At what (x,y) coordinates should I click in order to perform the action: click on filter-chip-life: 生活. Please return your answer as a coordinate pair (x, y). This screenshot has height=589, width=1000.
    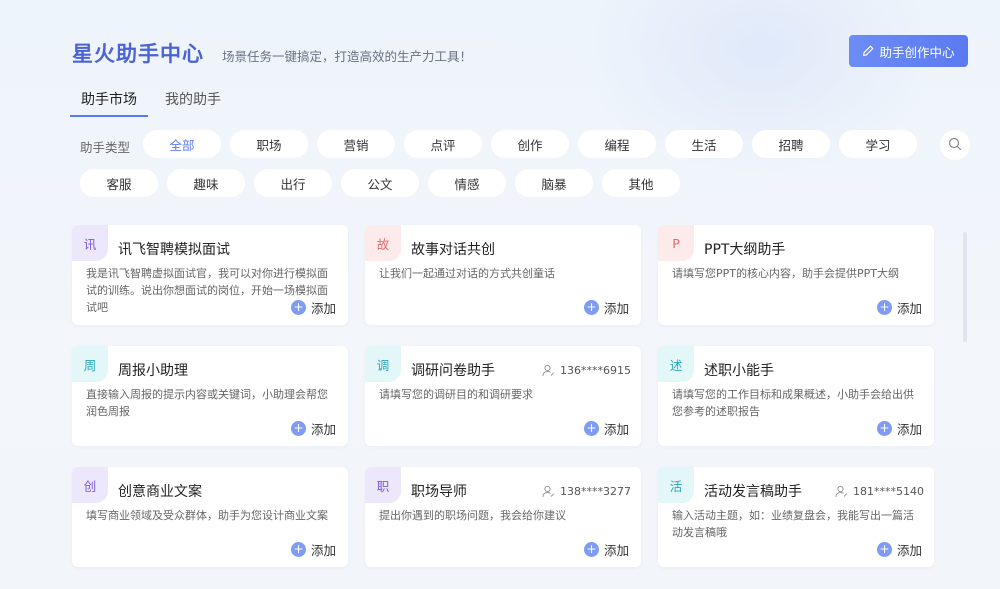
    Looking at the image, I should click on (704, 144).